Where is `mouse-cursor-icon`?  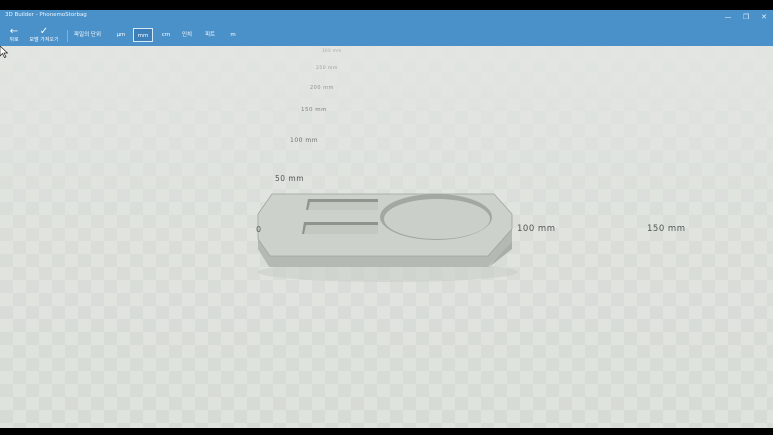
mouse-cursor-icon is located at coordinates (4, 52).